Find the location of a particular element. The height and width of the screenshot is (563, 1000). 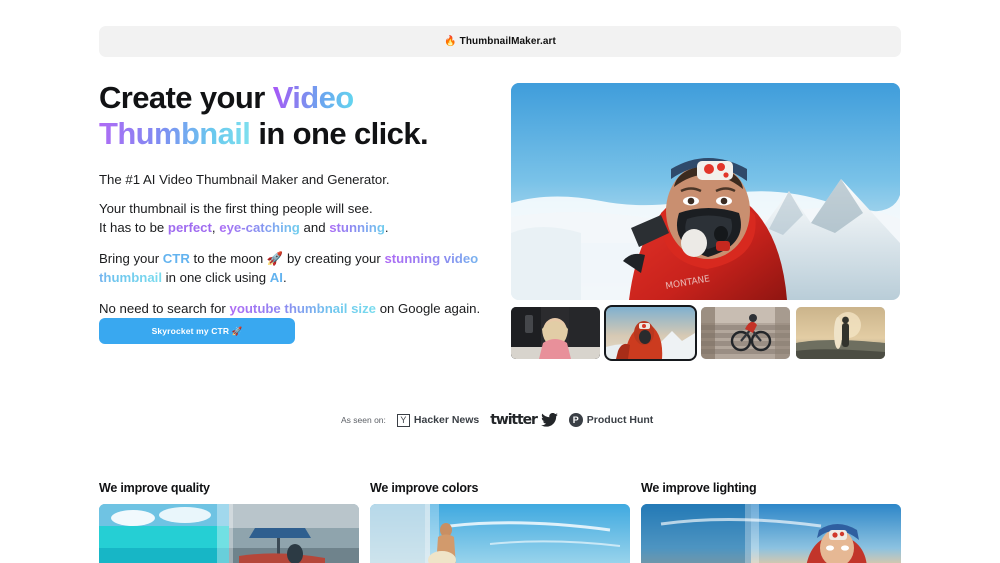

para3-b: on Google again. is located at coordinates (428, 308).